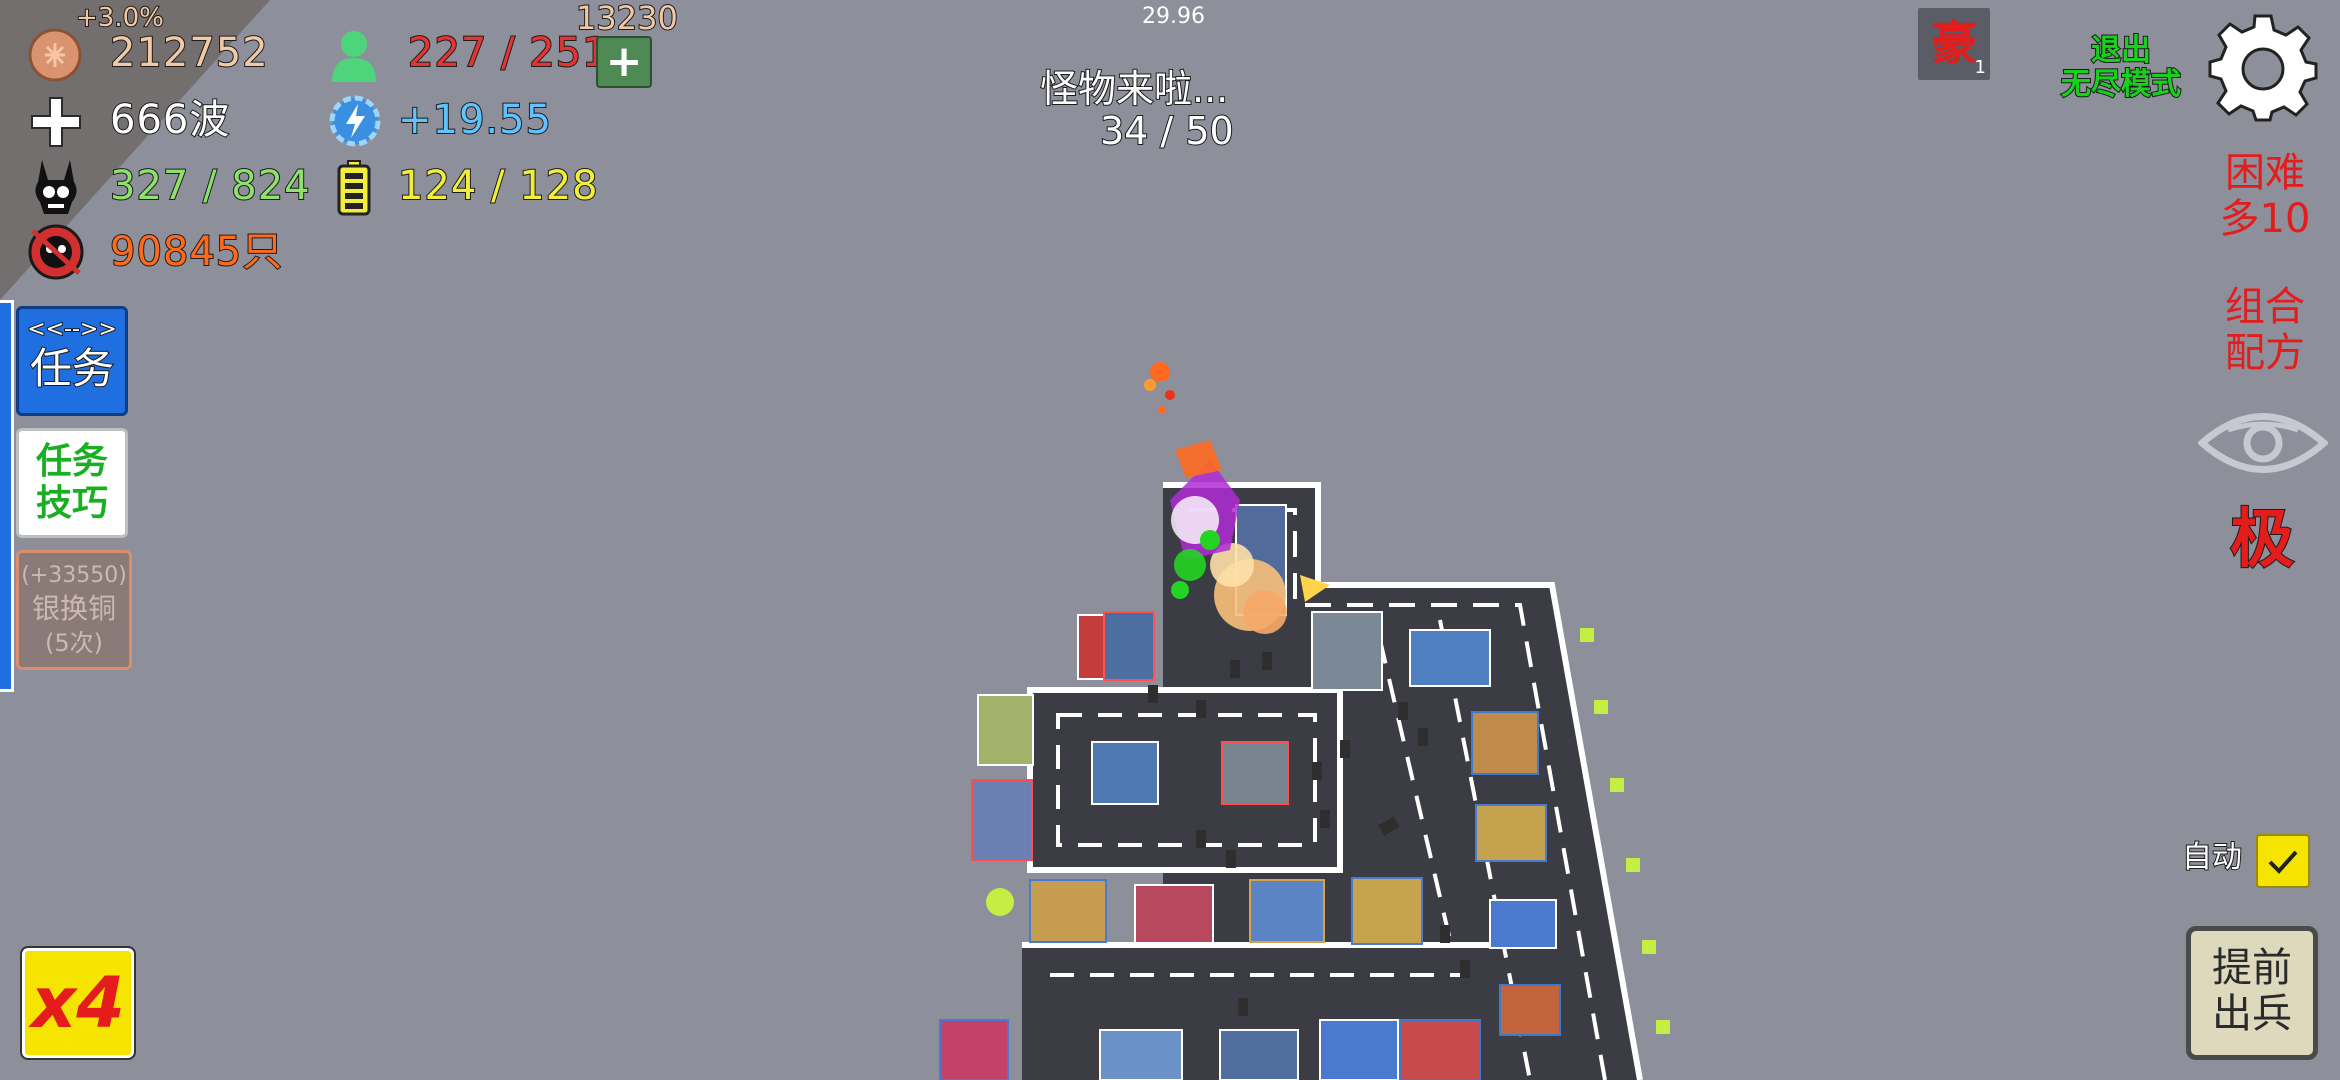 This screenshot has height=1080, width=2340. I want to click on wave-status: 怪物来啦... 34 / 50, so click(1189, 110).